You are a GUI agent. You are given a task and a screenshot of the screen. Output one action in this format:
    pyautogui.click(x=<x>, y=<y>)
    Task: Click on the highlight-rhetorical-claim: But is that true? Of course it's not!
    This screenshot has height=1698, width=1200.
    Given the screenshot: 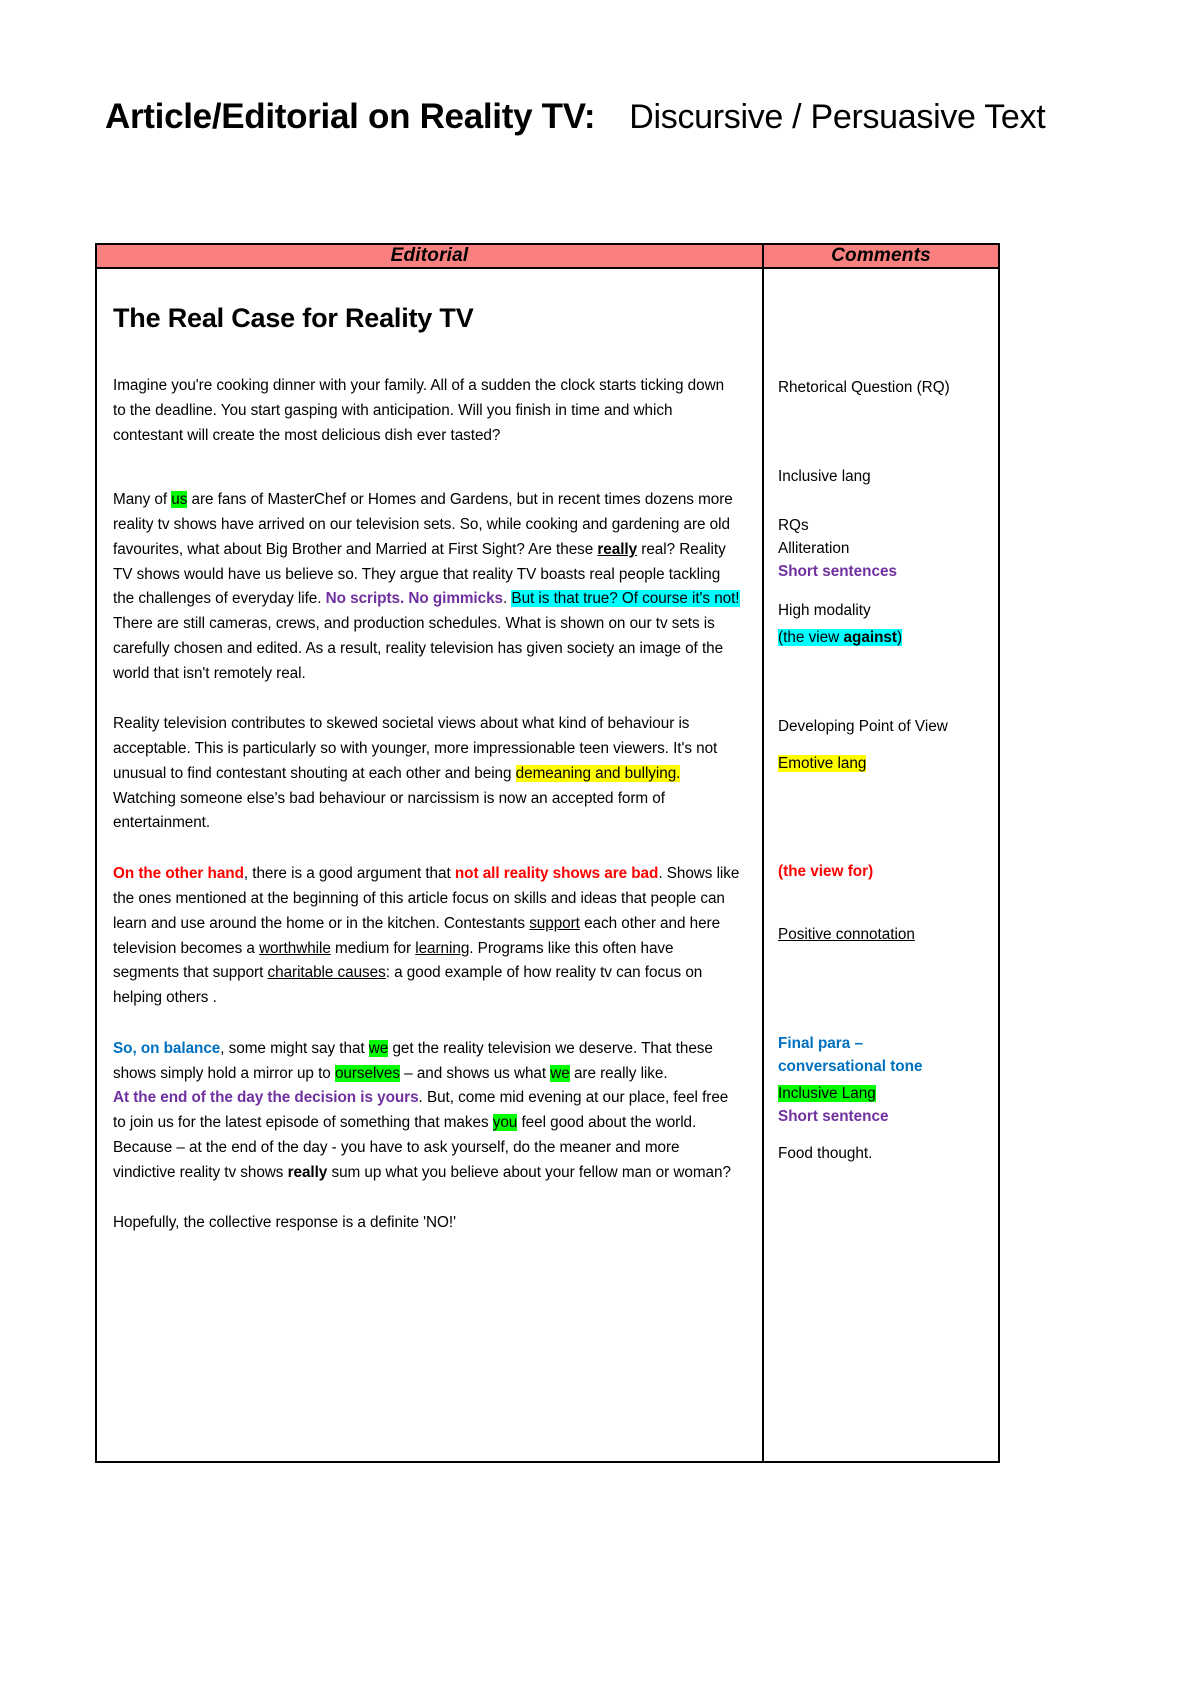 What is the action you would take?
    pyautogui.click(x=625, y=599)
    